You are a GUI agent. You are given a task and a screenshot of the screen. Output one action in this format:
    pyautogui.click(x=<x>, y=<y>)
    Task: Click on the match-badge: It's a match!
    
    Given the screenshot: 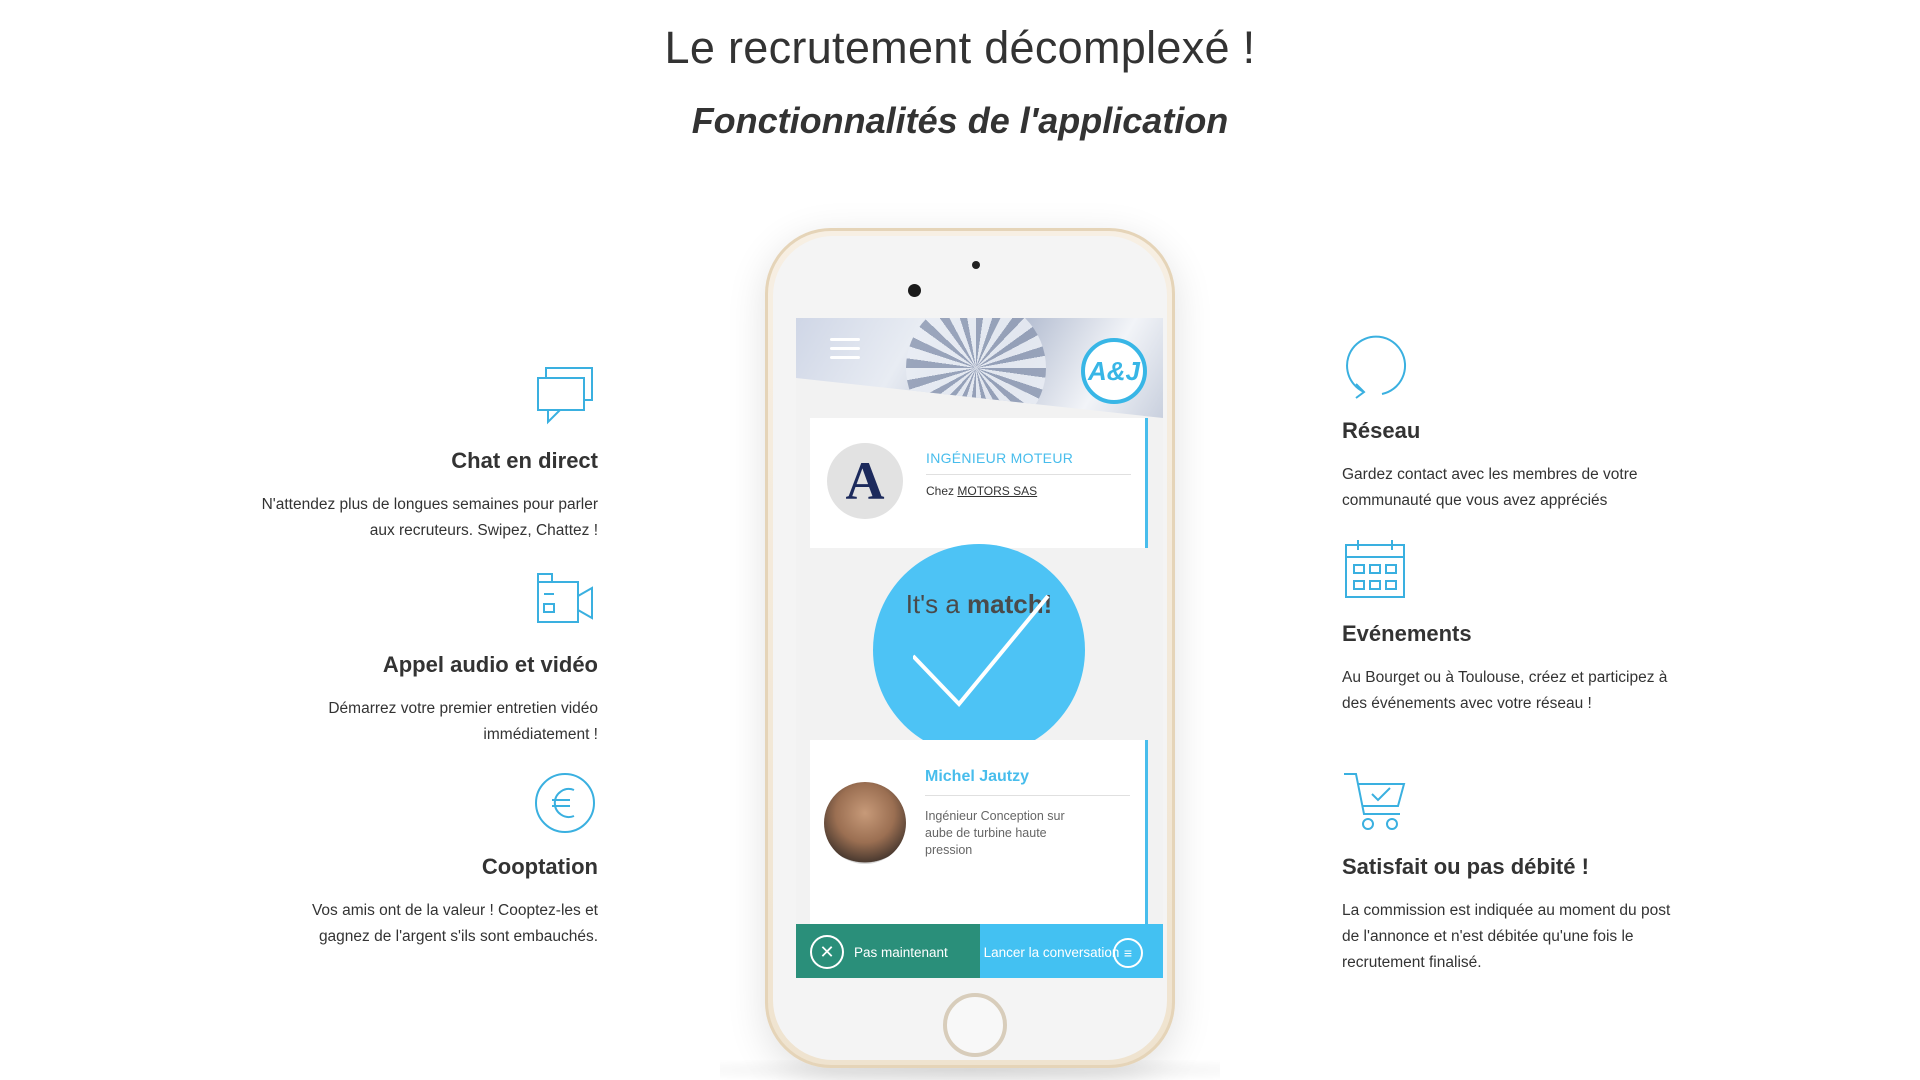 What is the action you would take?
    pyautogui.click(x=979, y=650)
    